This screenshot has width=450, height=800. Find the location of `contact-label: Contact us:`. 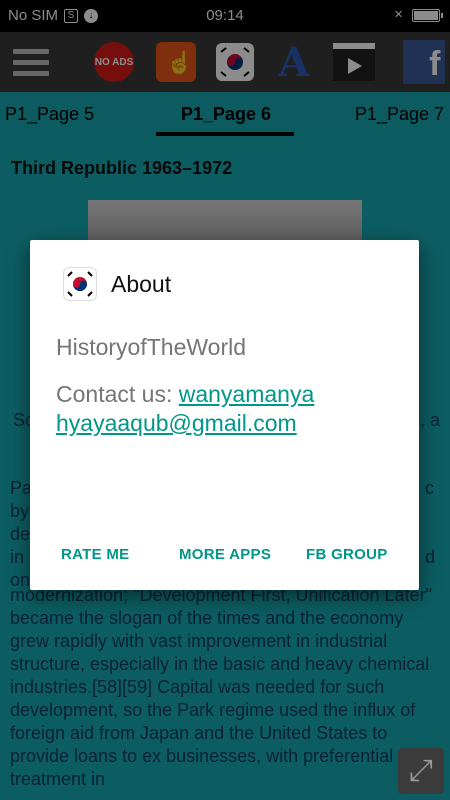

contact-label: Contact us: is located at coordinates (117, 394).